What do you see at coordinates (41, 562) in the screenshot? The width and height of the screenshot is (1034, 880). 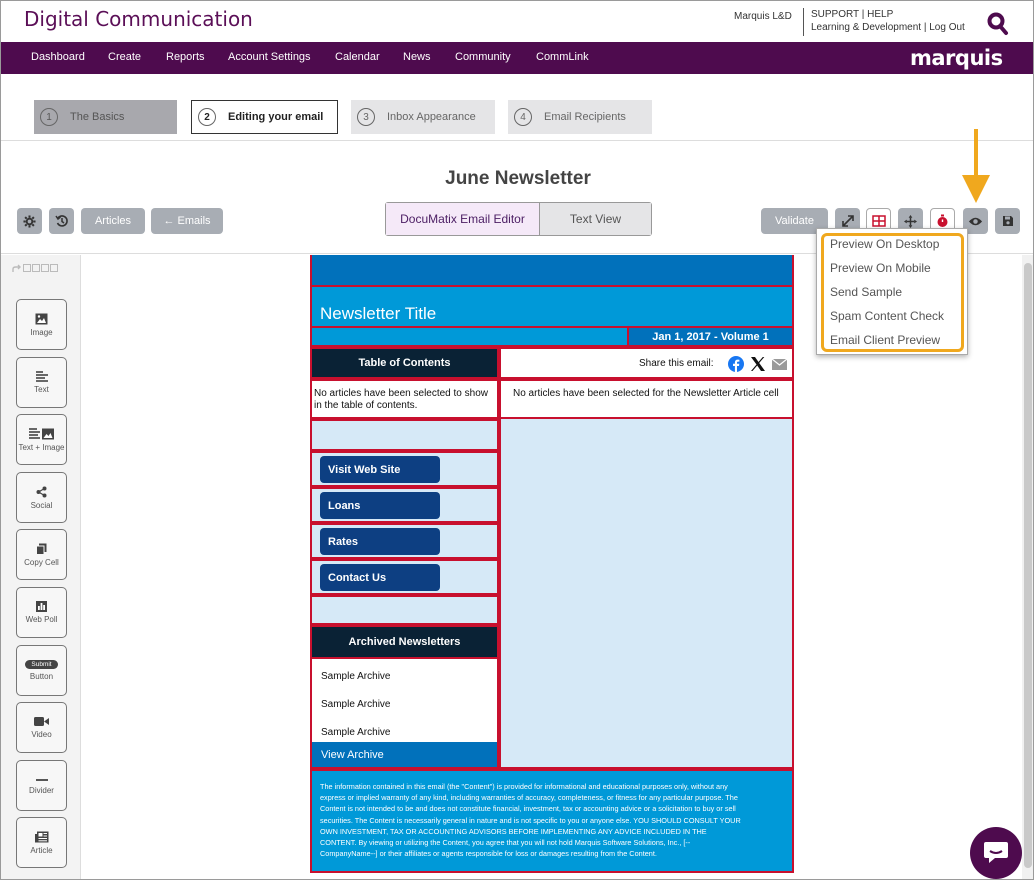 I see `tool-label: Copy Cell` at bounding box center [41, 562].